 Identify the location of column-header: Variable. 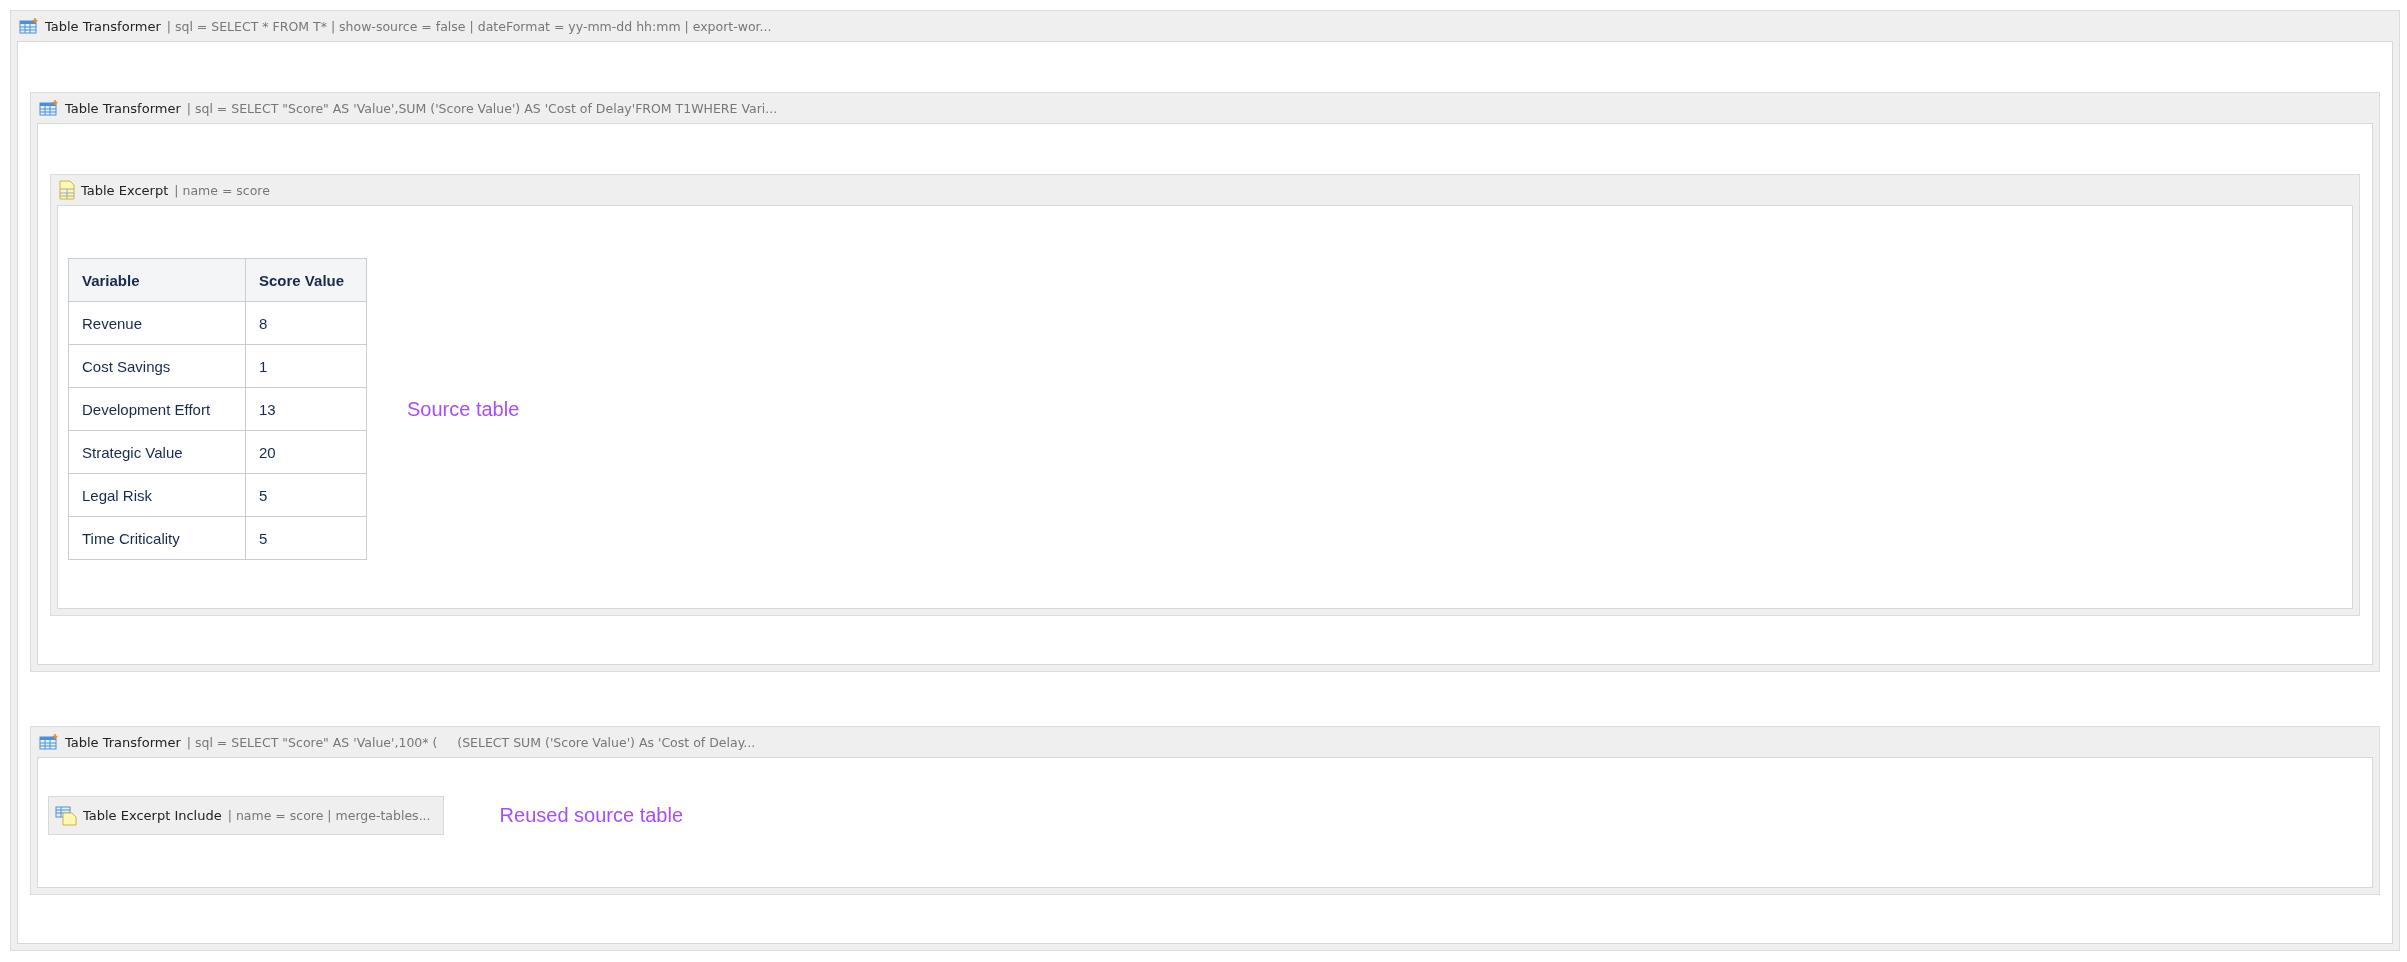
(157, 280).